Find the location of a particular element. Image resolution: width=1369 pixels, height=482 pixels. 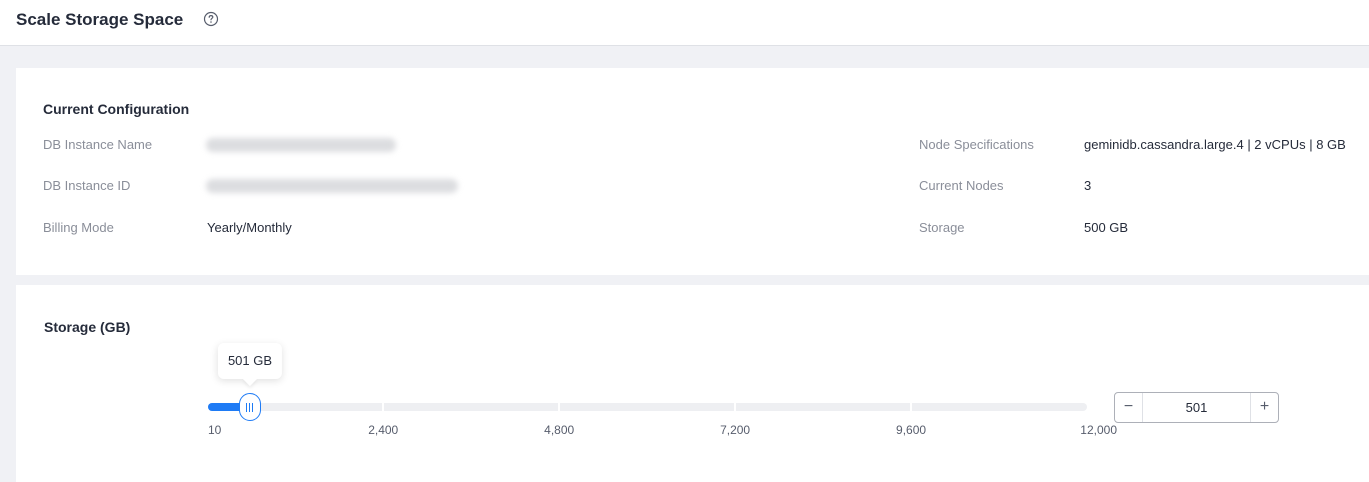

slider-tick-label: 9,600 is located at coordinates (911, 430).